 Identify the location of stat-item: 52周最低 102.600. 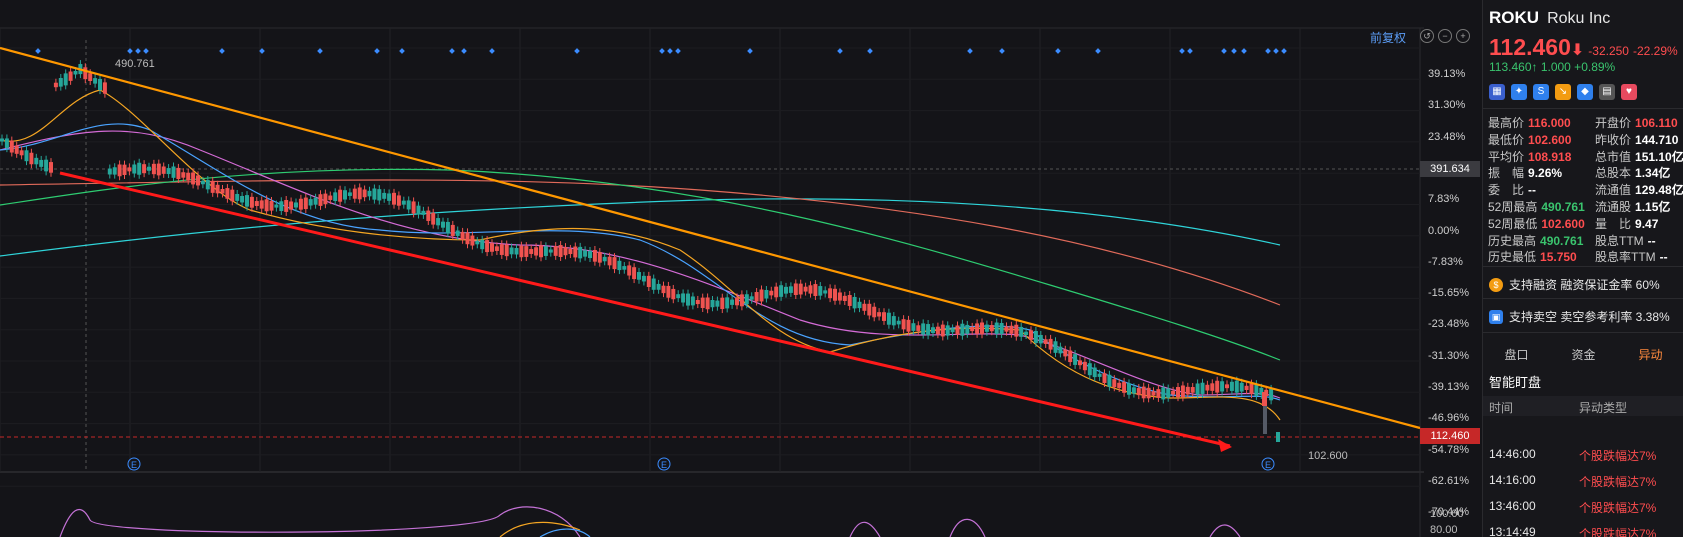
(1536, 223).